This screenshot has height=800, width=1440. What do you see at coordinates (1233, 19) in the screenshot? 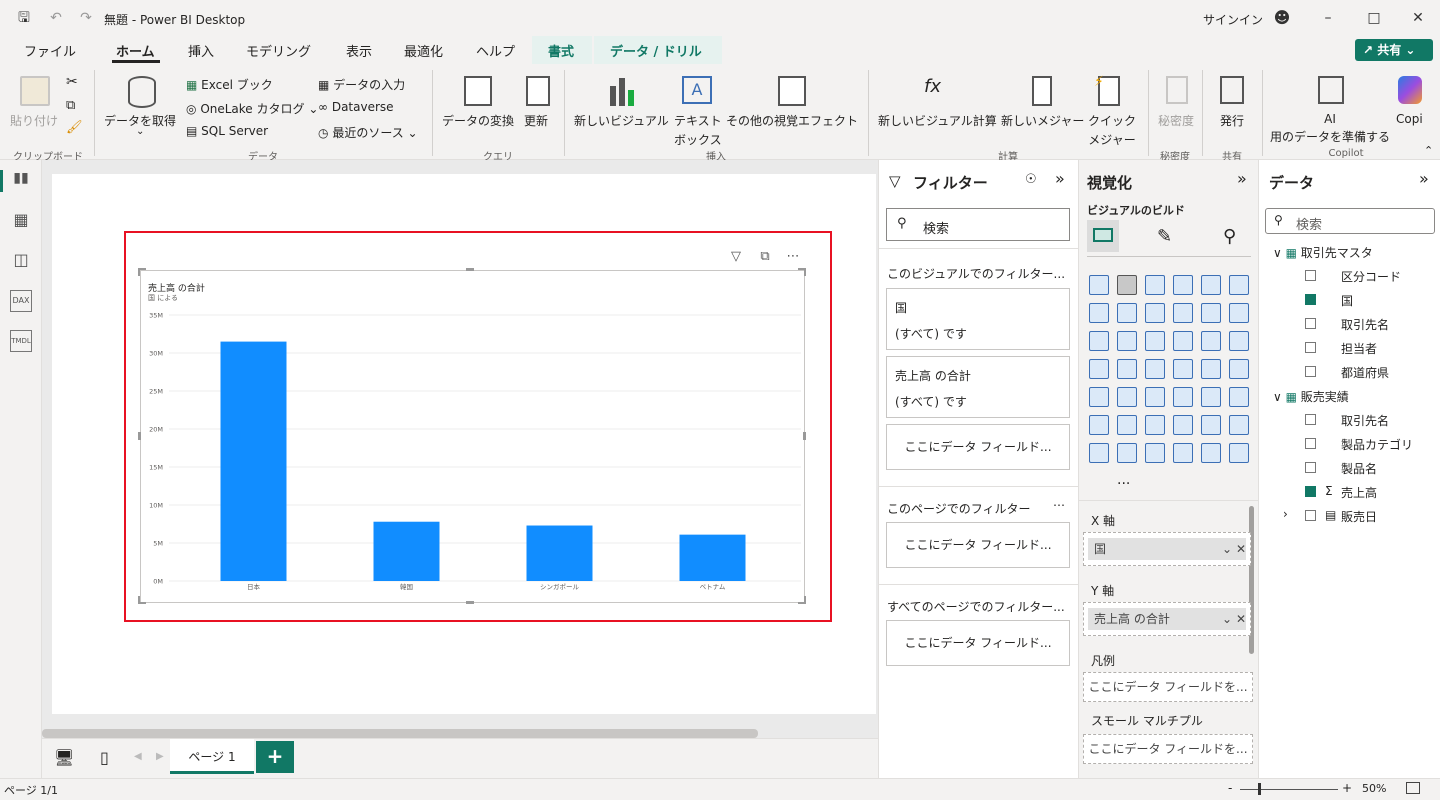
I see `signin-link: サインイン` at bounding box center [1233, 19].